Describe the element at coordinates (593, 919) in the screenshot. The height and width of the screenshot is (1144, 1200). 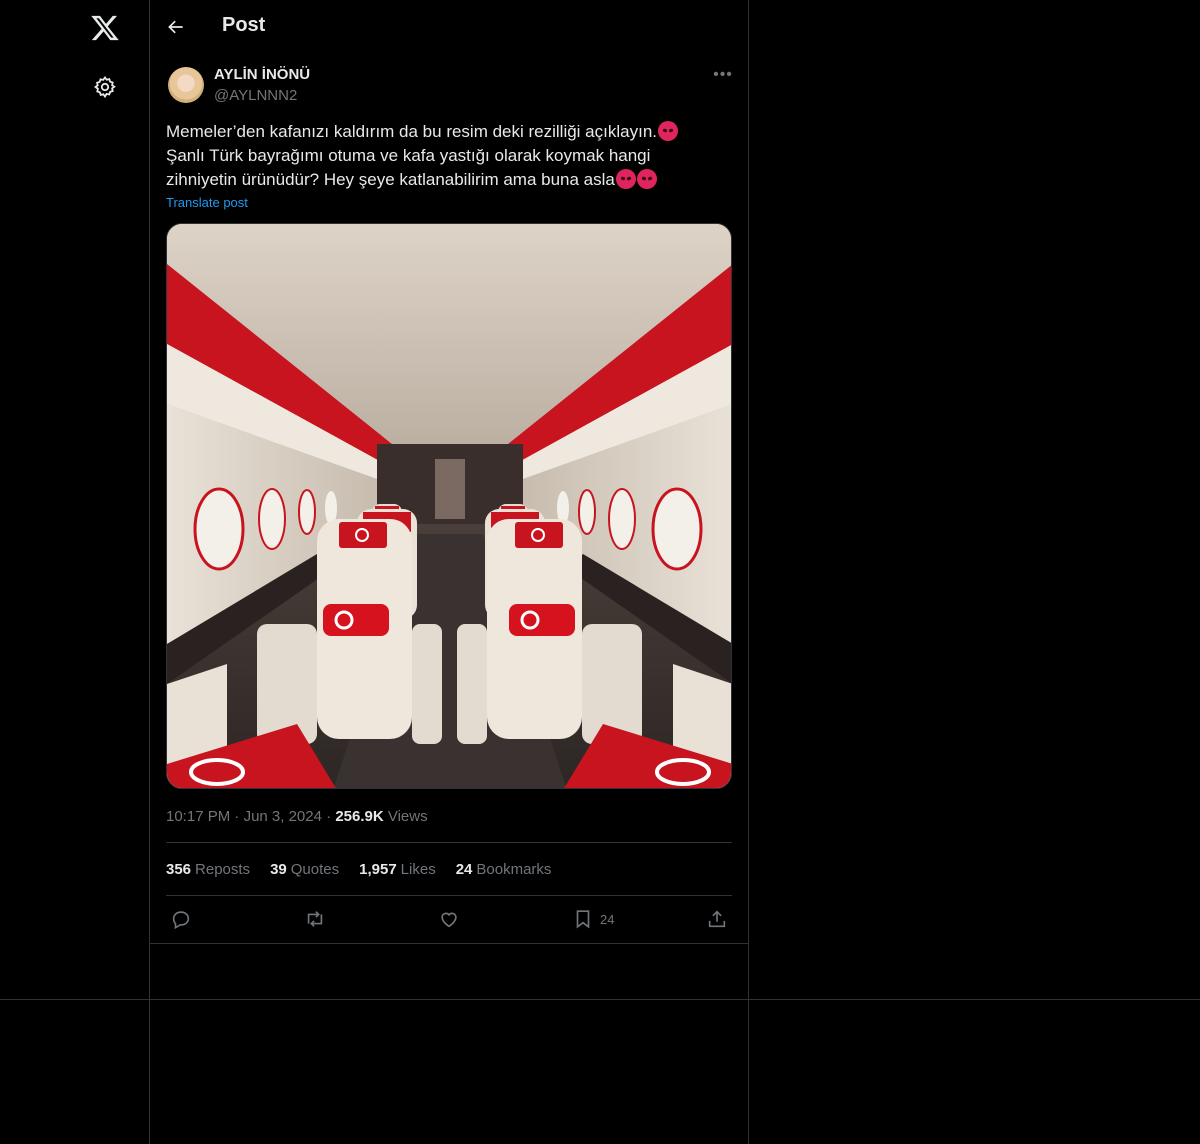
I see `bookmark-button: 24` at that location.